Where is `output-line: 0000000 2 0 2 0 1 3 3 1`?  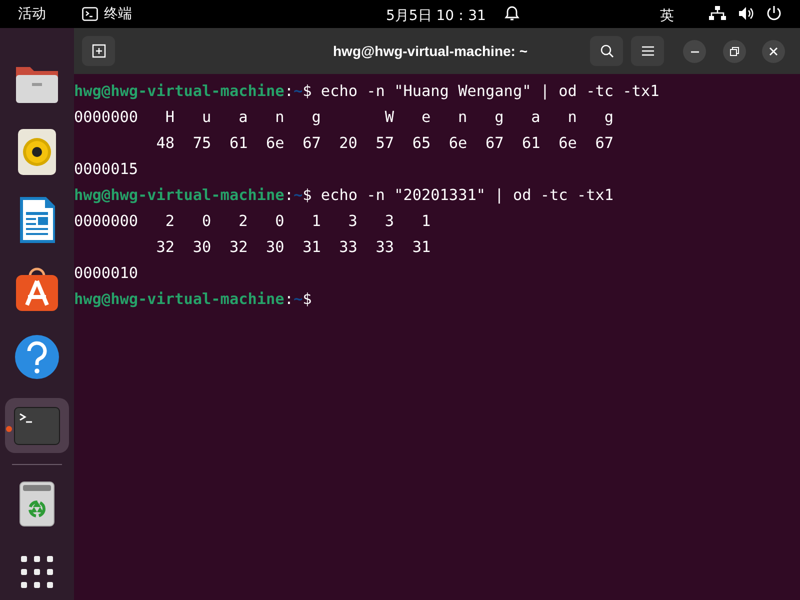 output-line: 0000000 2 0 2 0 1 3 3 1 is located at coordinates (252, 221).